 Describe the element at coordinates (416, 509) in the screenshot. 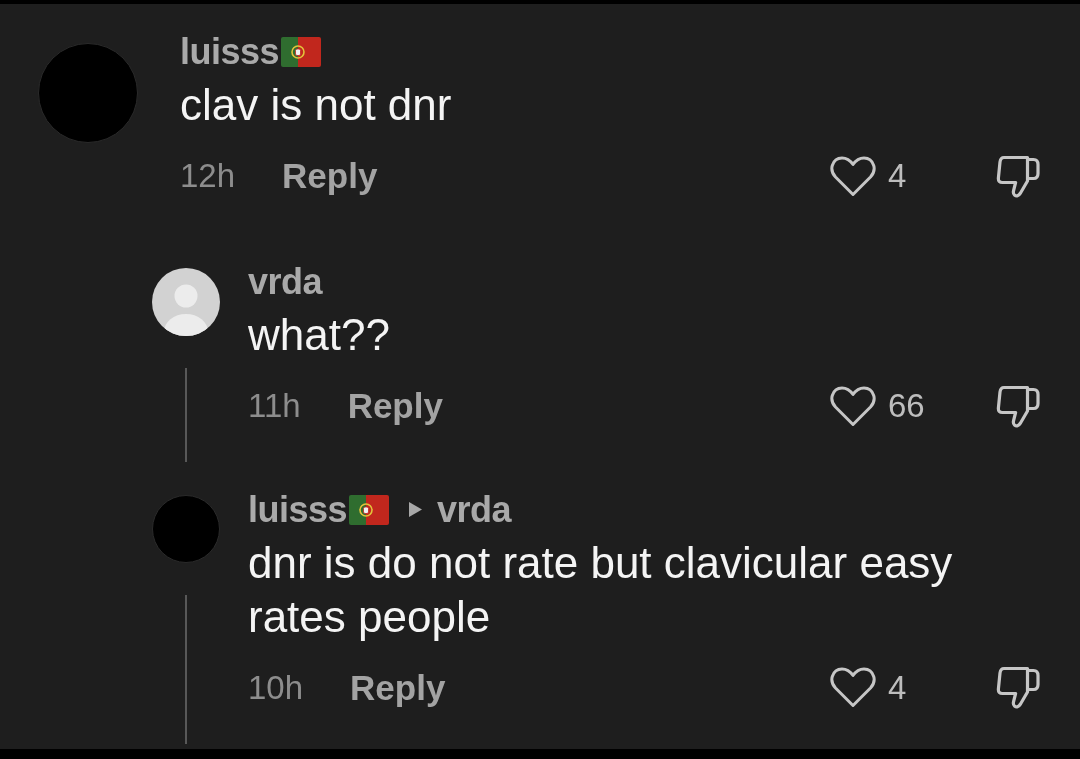

I see `triangle-icon` at that location.